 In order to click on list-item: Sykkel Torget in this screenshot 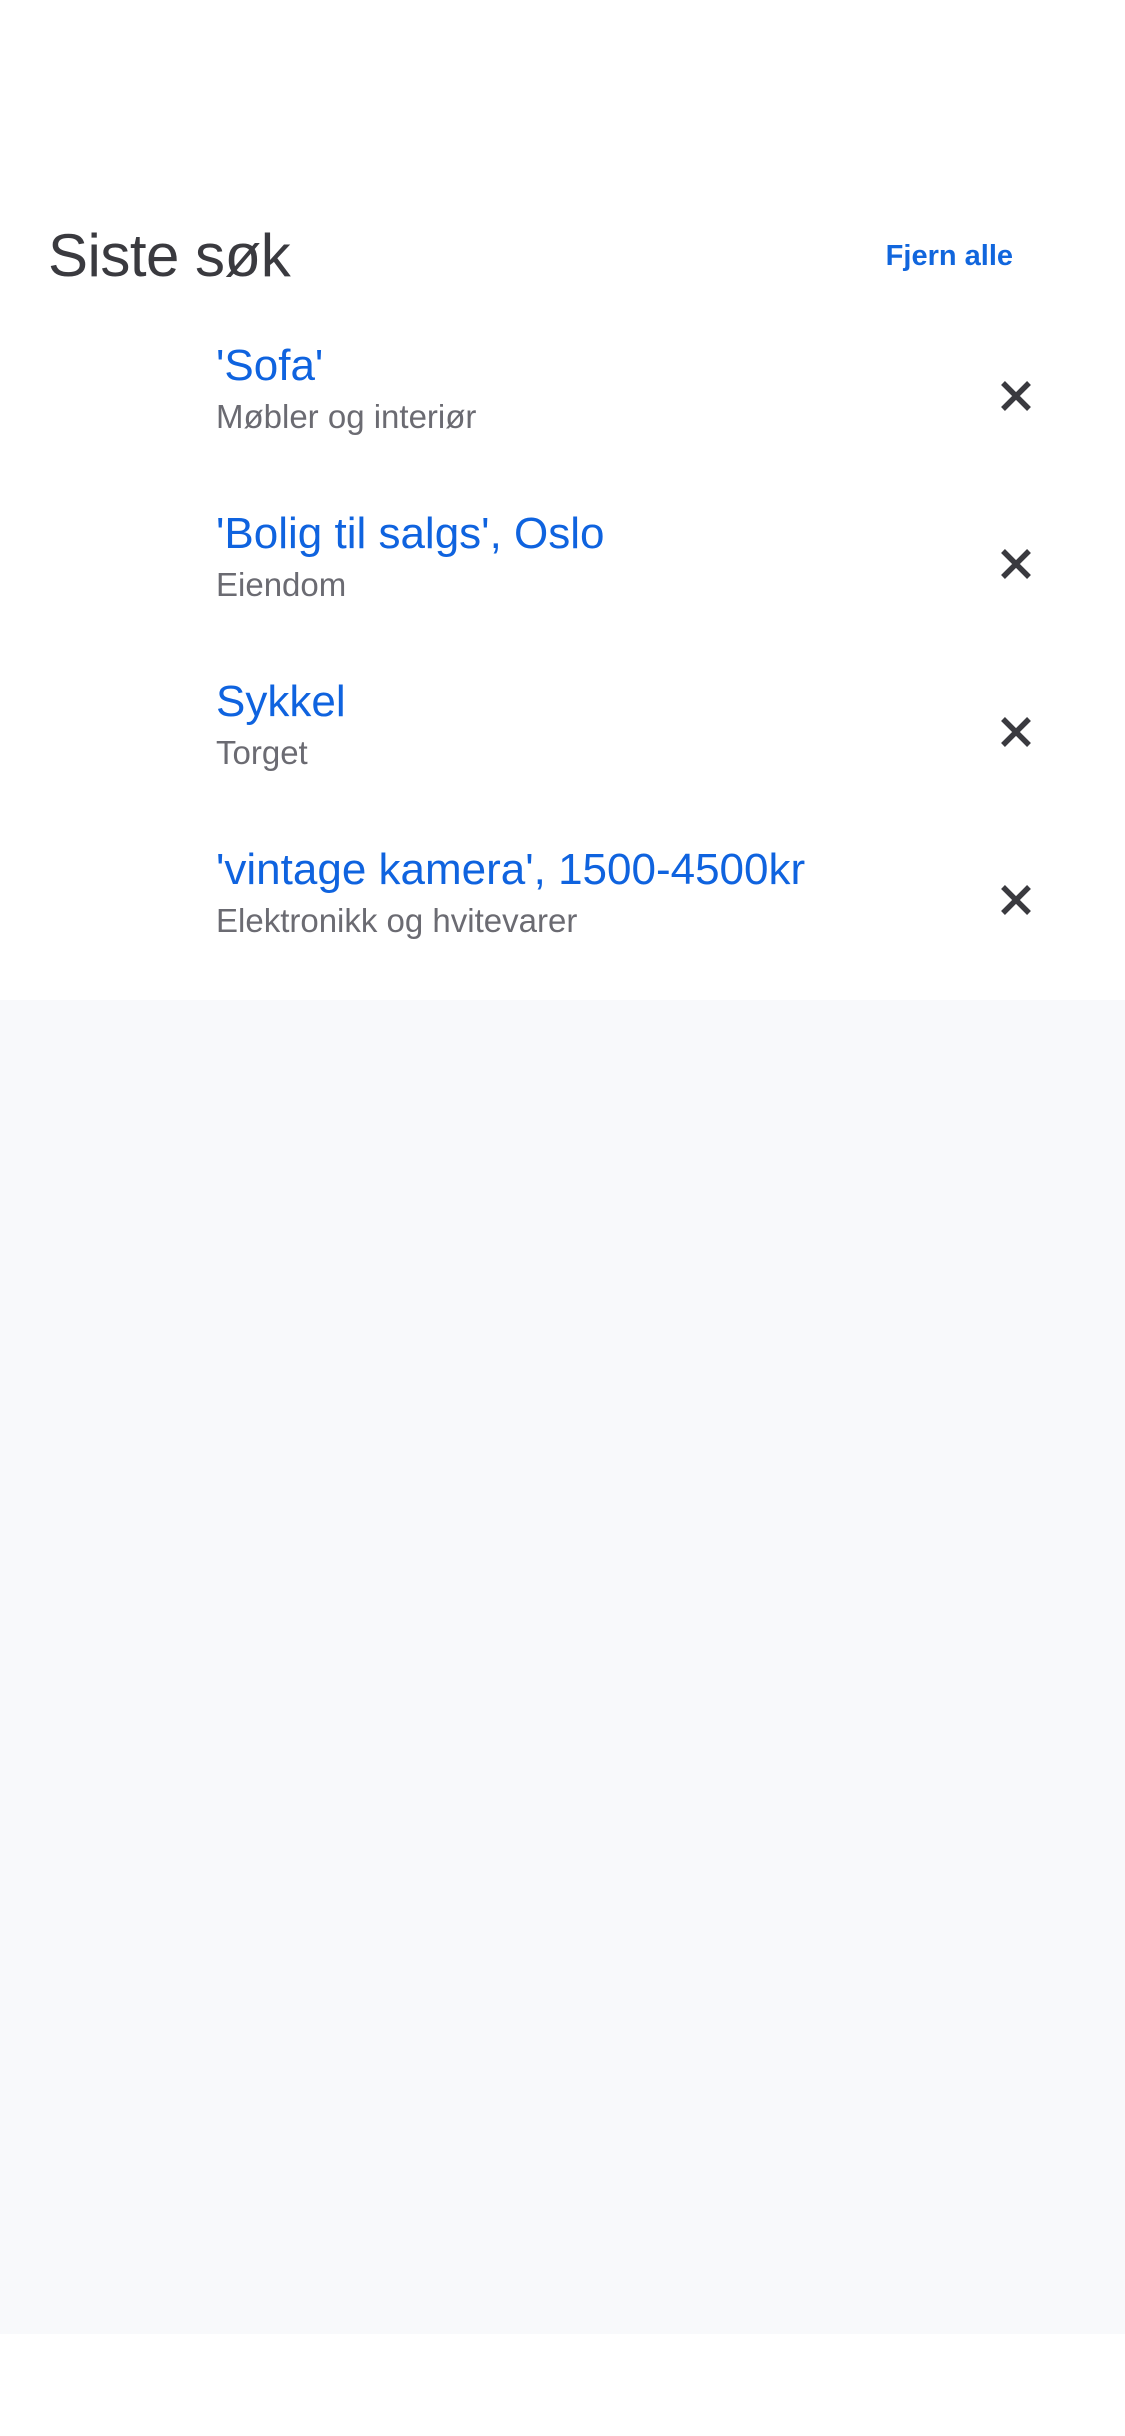, I will do `click(562, 748)`.